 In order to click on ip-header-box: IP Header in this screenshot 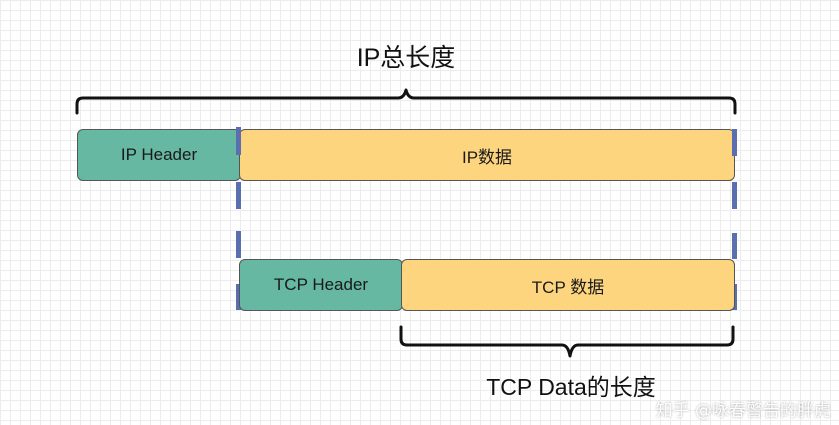, I will do `click(159, 155)`.